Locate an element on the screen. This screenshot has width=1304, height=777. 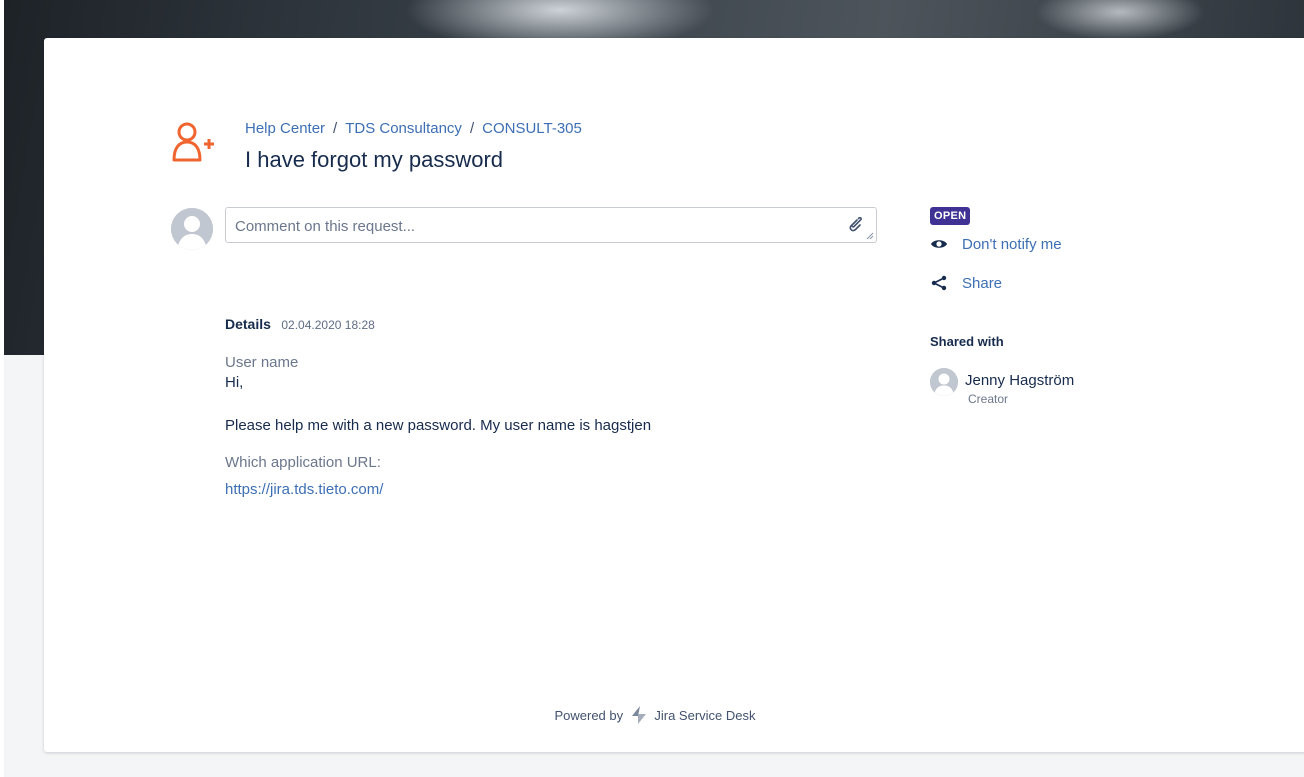
share-icon is located at coordinates (939, 283).